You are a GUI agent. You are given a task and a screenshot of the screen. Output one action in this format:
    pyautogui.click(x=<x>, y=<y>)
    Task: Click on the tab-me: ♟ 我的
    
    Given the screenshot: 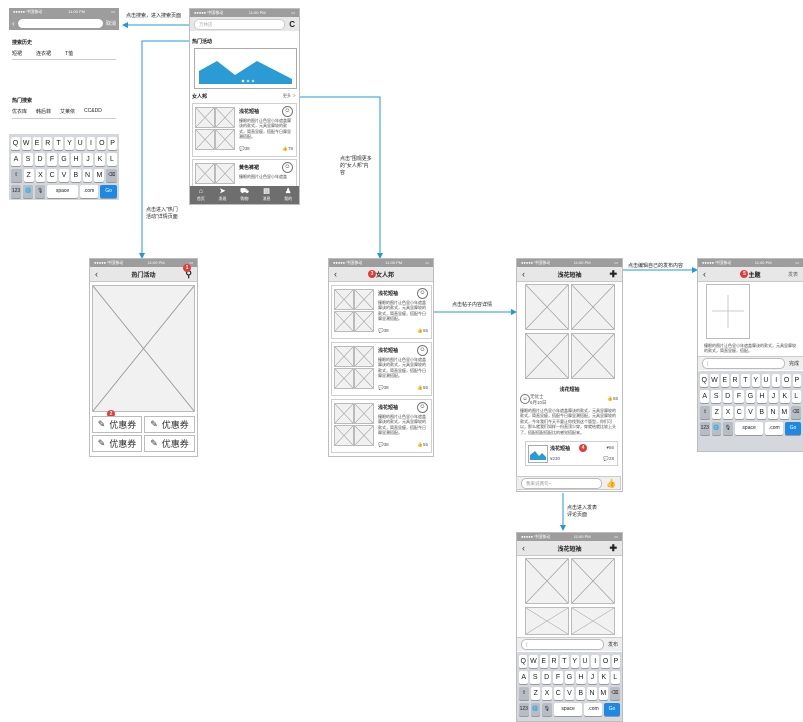 What is the action you would take?
    pyautogui.click(x=288, y=194)
    